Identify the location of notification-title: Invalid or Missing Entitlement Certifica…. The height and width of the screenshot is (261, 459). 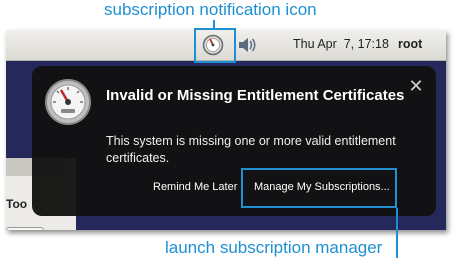
(255, 95).